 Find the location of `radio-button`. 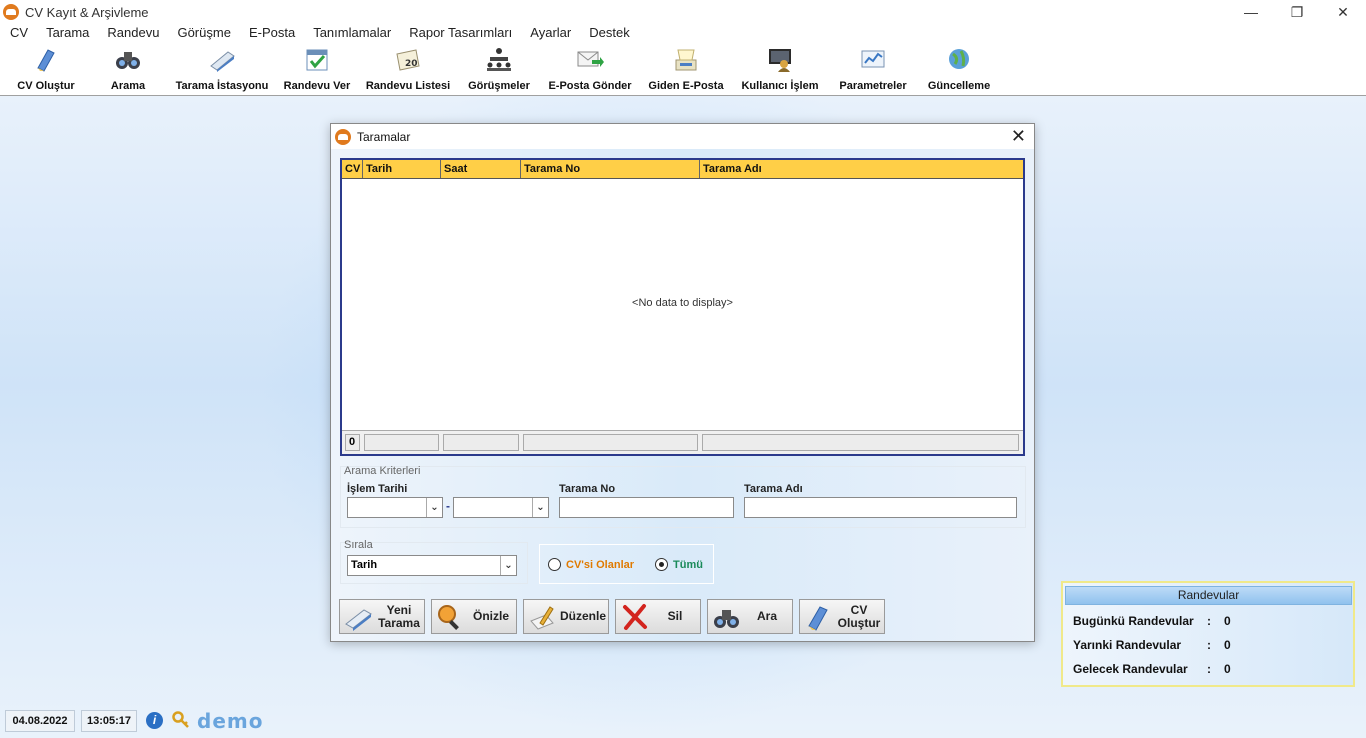

radio-button is located at coordinates (554, 564).